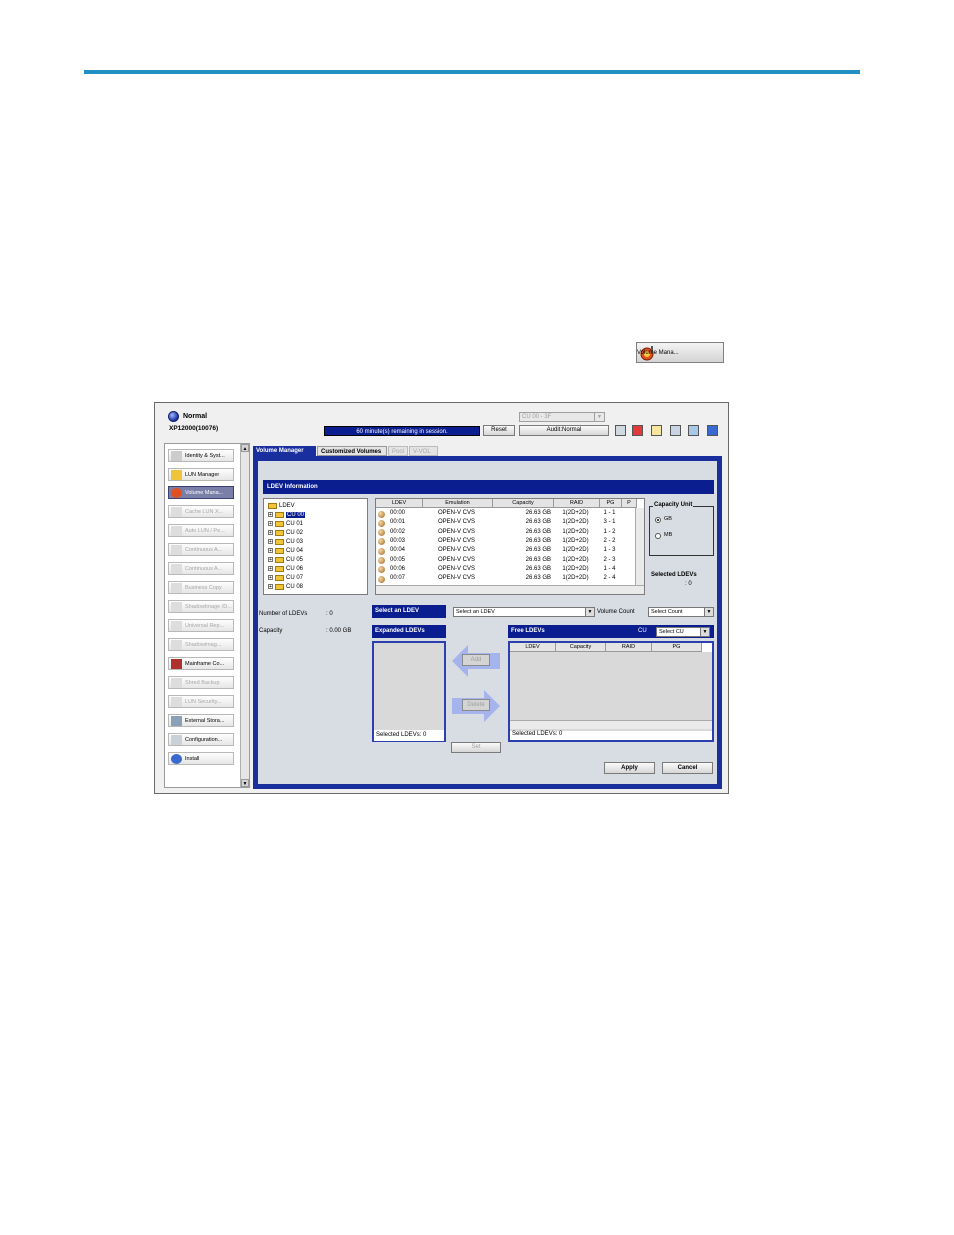  I want to click on sidebar-scrollbar: ▲ ▼, so click(244, 615).